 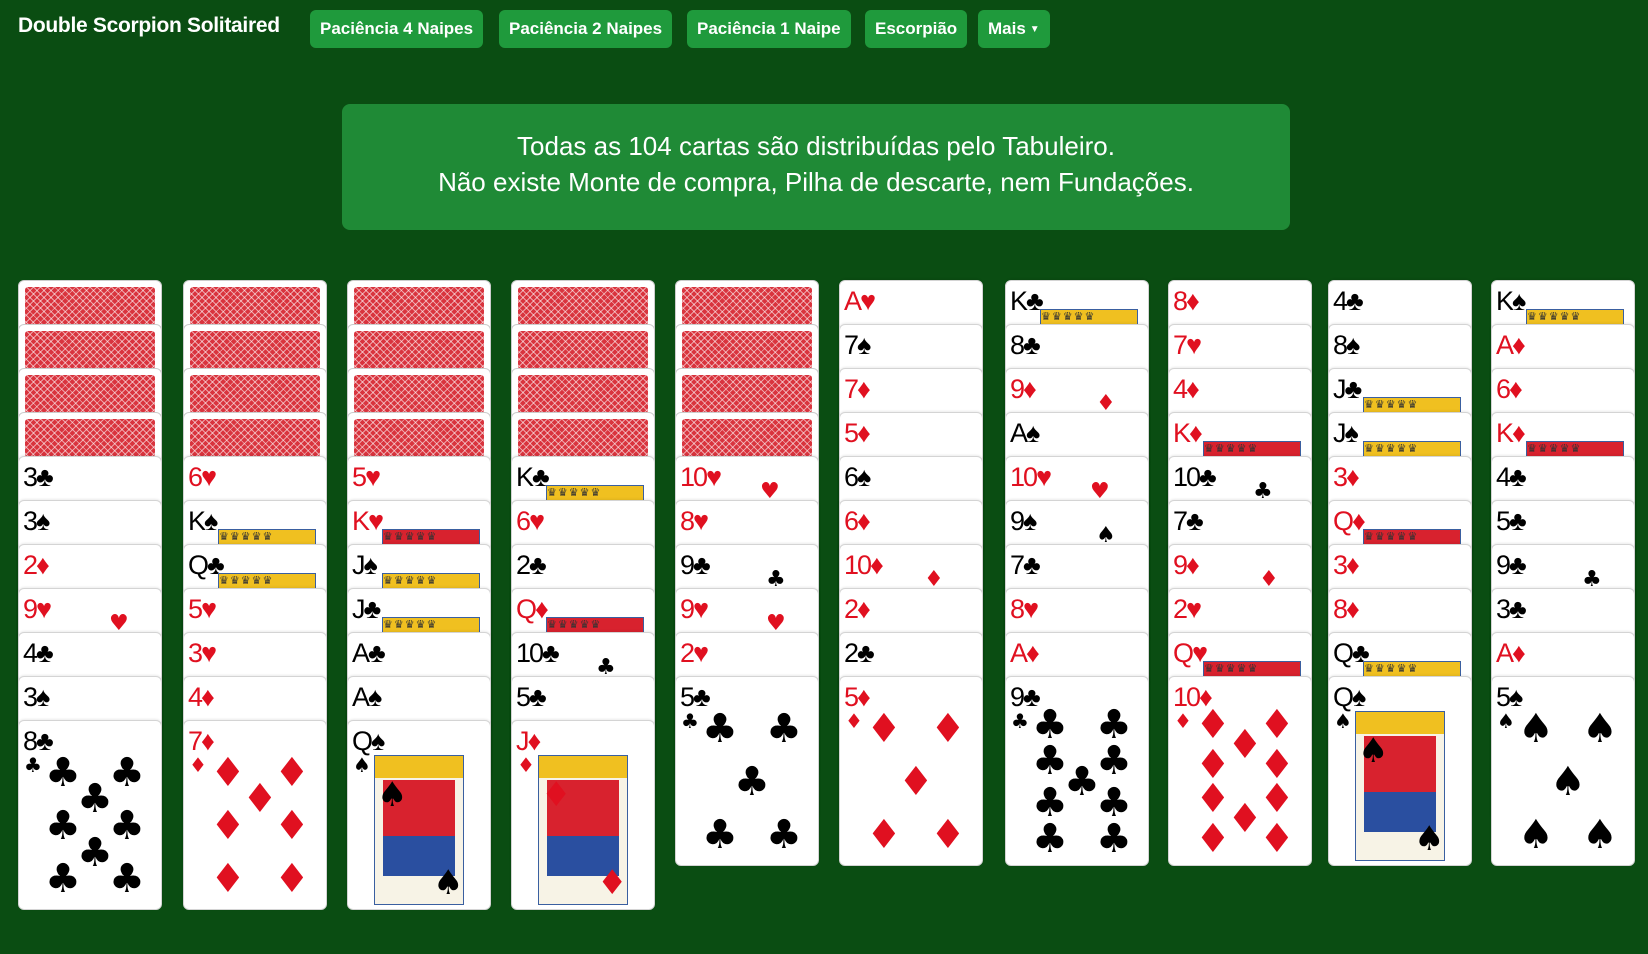 I want to click on nav-escorpiao: Escorpião, so click(x=916, y=29).